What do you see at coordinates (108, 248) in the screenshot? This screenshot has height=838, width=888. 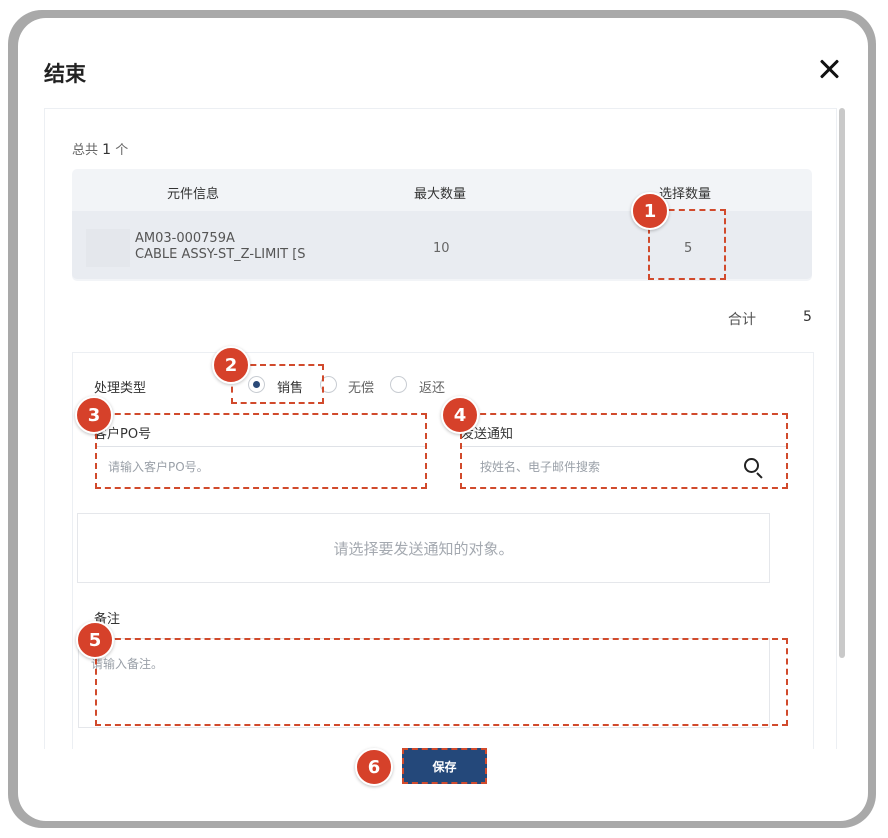 I see `part-thumbnail` at bounding box center [108, 248].